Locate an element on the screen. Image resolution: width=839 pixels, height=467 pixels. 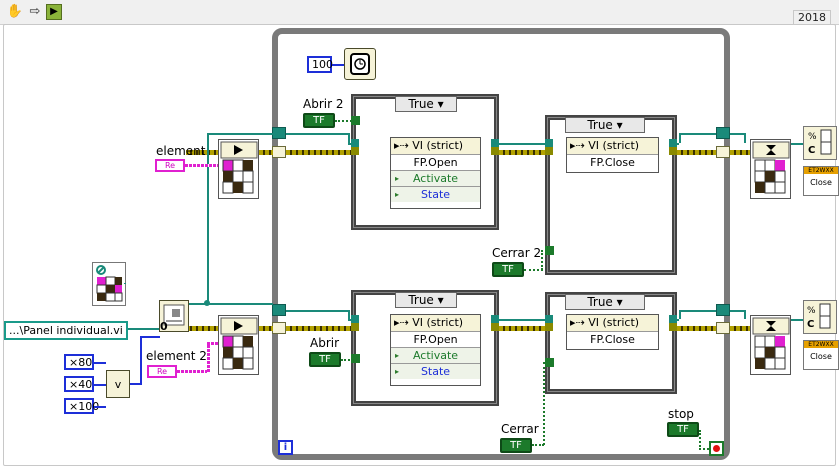
wire-wait is located at coordinates (338, 65).